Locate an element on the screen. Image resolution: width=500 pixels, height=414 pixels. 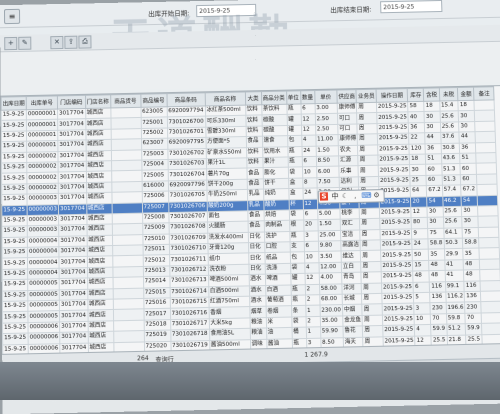
table-cell: 饼干 is located at coordinates (276, 183).